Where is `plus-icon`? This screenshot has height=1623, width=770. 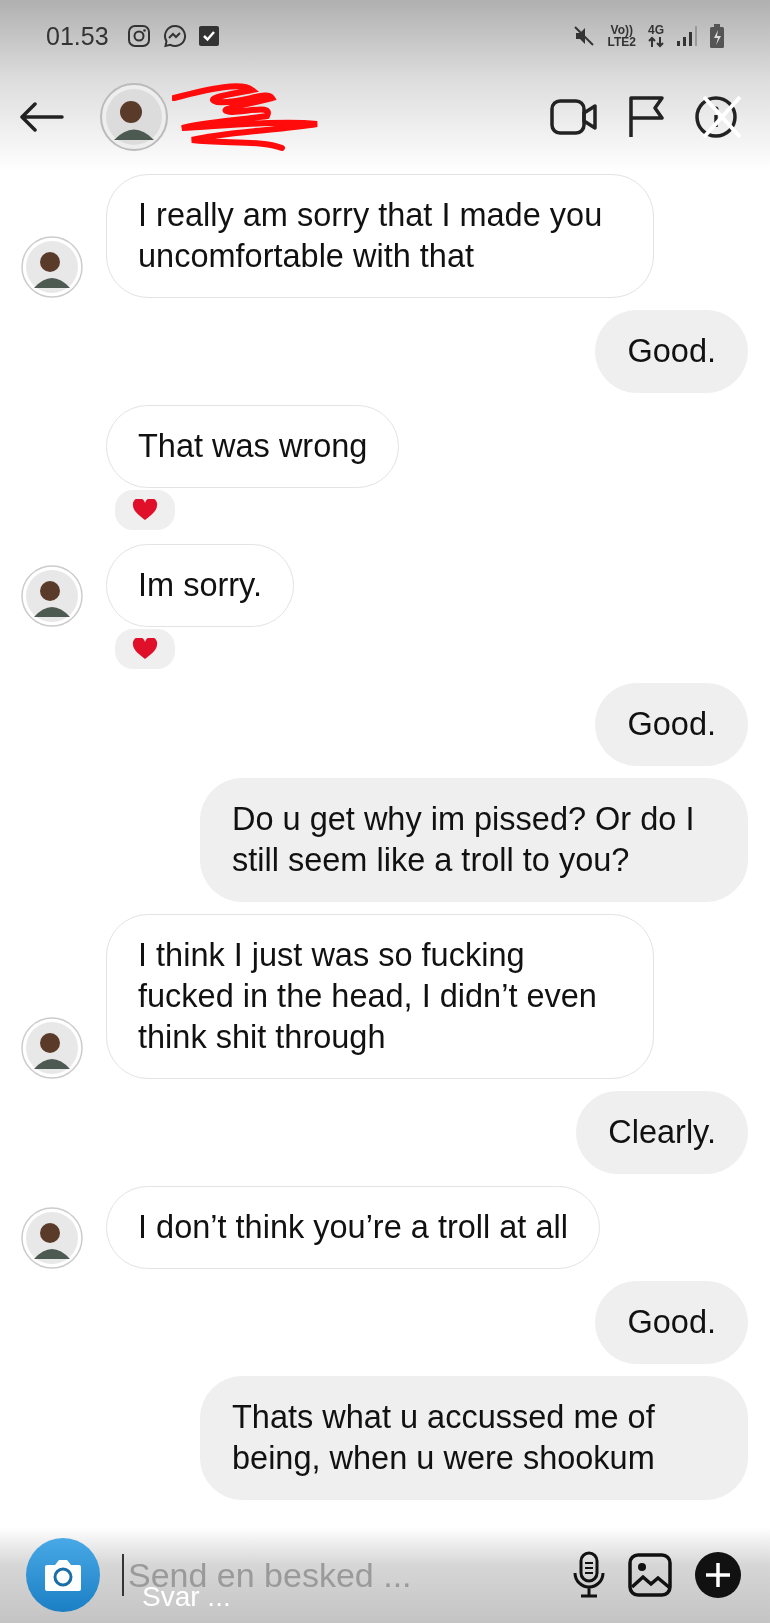 plus-icon is located at coordinates (718, 1575).